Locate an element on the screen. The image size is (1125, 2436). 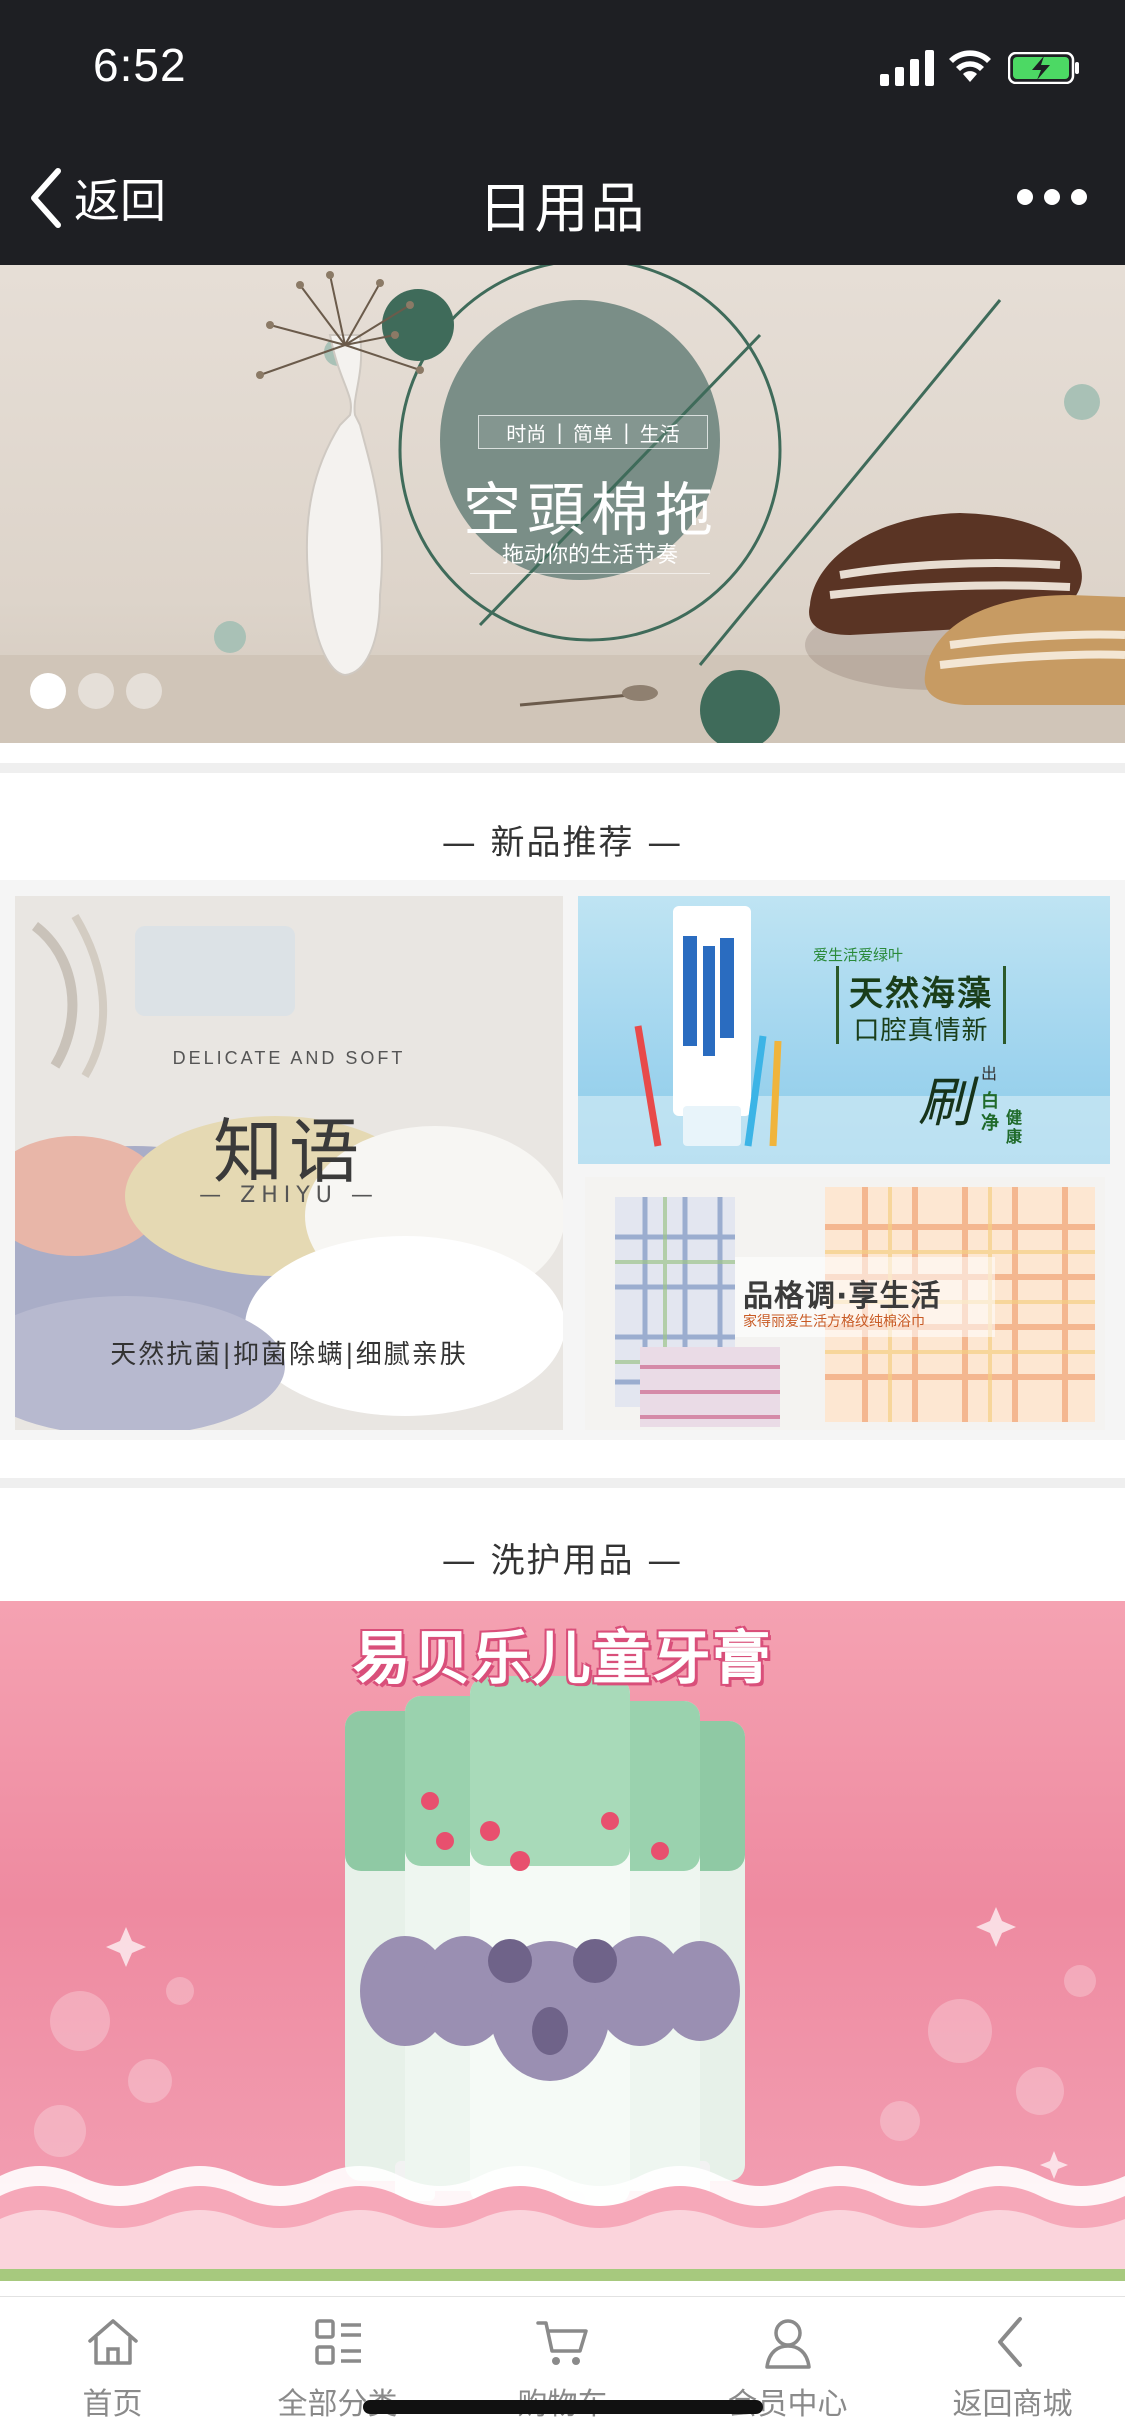
banner-headline: 空頭棉拖 is located at coordinates (590, 510).